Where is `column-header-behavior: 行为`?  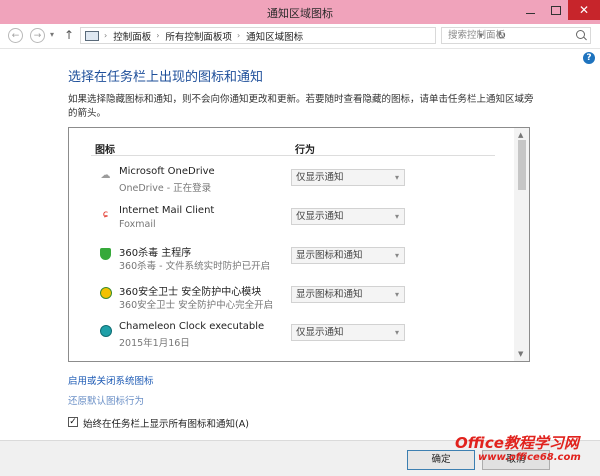
column-header-behavior: 行为 is located at coordinates (305, 150).